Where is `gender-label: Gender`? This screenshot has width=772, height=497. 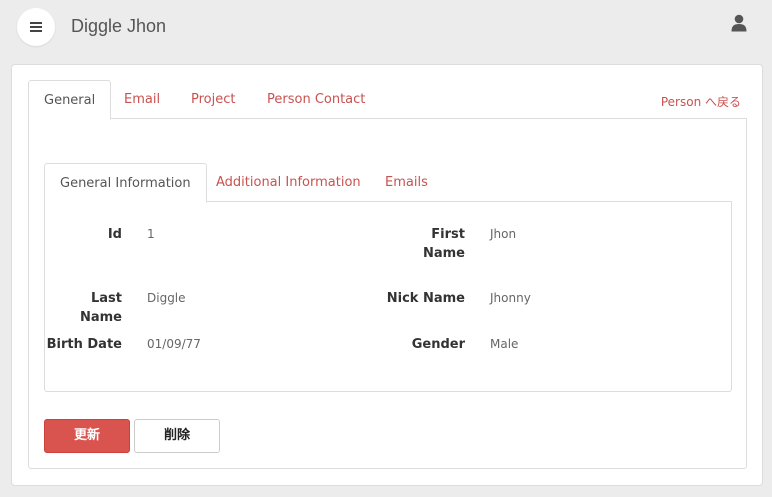 gender-label: Gender is located at coordinates (438, 344).